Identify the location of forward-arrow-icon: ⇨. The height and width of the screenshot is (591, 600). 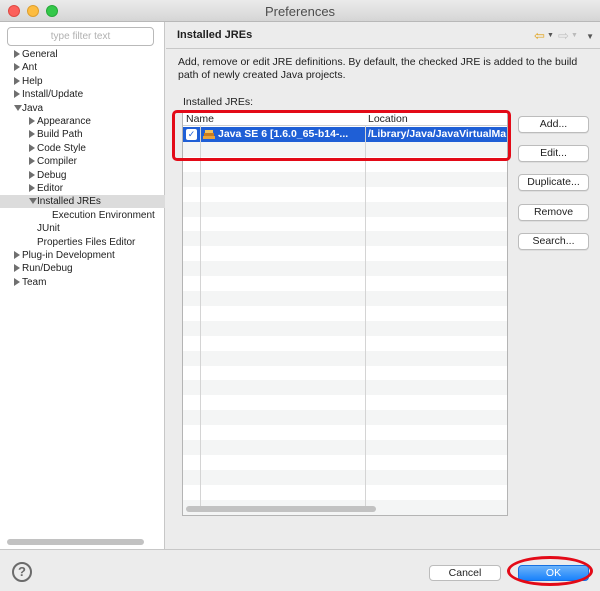
(563, 35).